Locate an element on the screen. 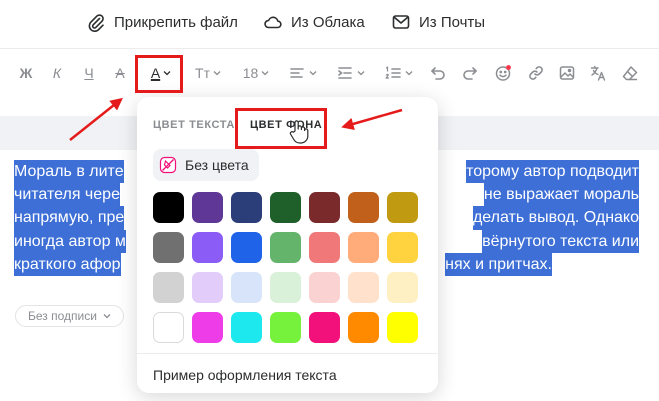 This screenshot has width=659, height=401. font-family-button: Тт is located at coordinates (208, 73).